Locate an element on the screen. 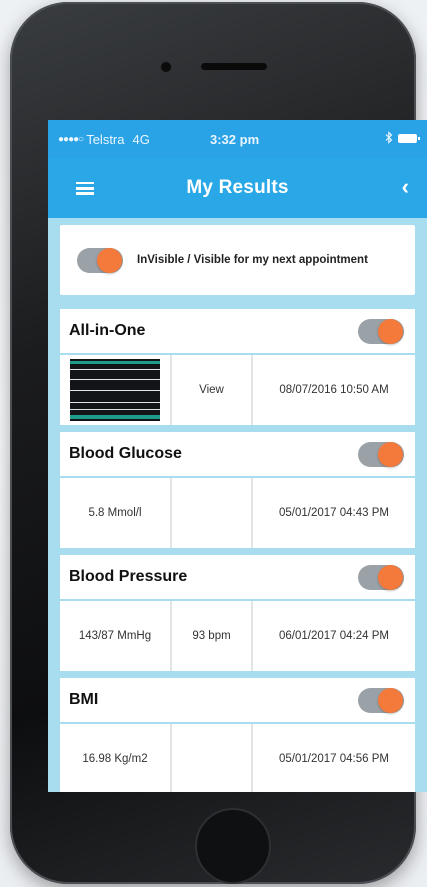 This screenshot has height=887, width=427. result-row: View 08/07/2016 10:50 AM is located at coordinates (237, 390).